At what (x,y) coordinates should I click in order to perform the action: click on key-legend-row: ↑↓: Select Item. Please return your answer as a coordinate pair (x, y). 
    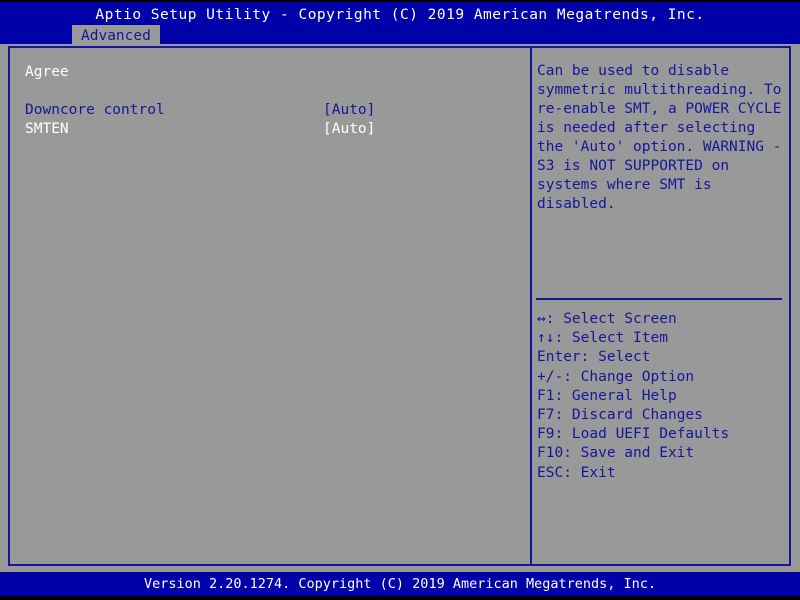
    Looking at the image, I should click on (662, 338).